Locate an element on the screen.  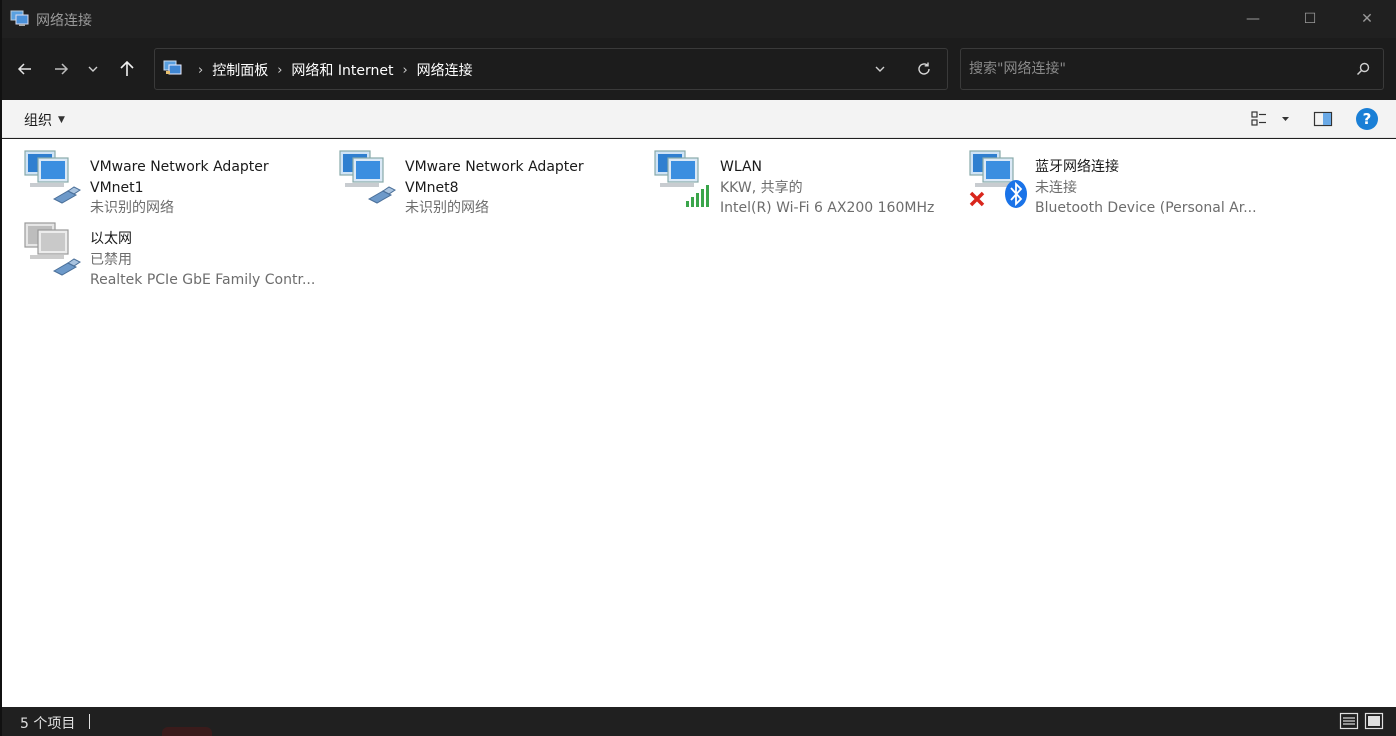
up-button is located at coordinates (127, 69).